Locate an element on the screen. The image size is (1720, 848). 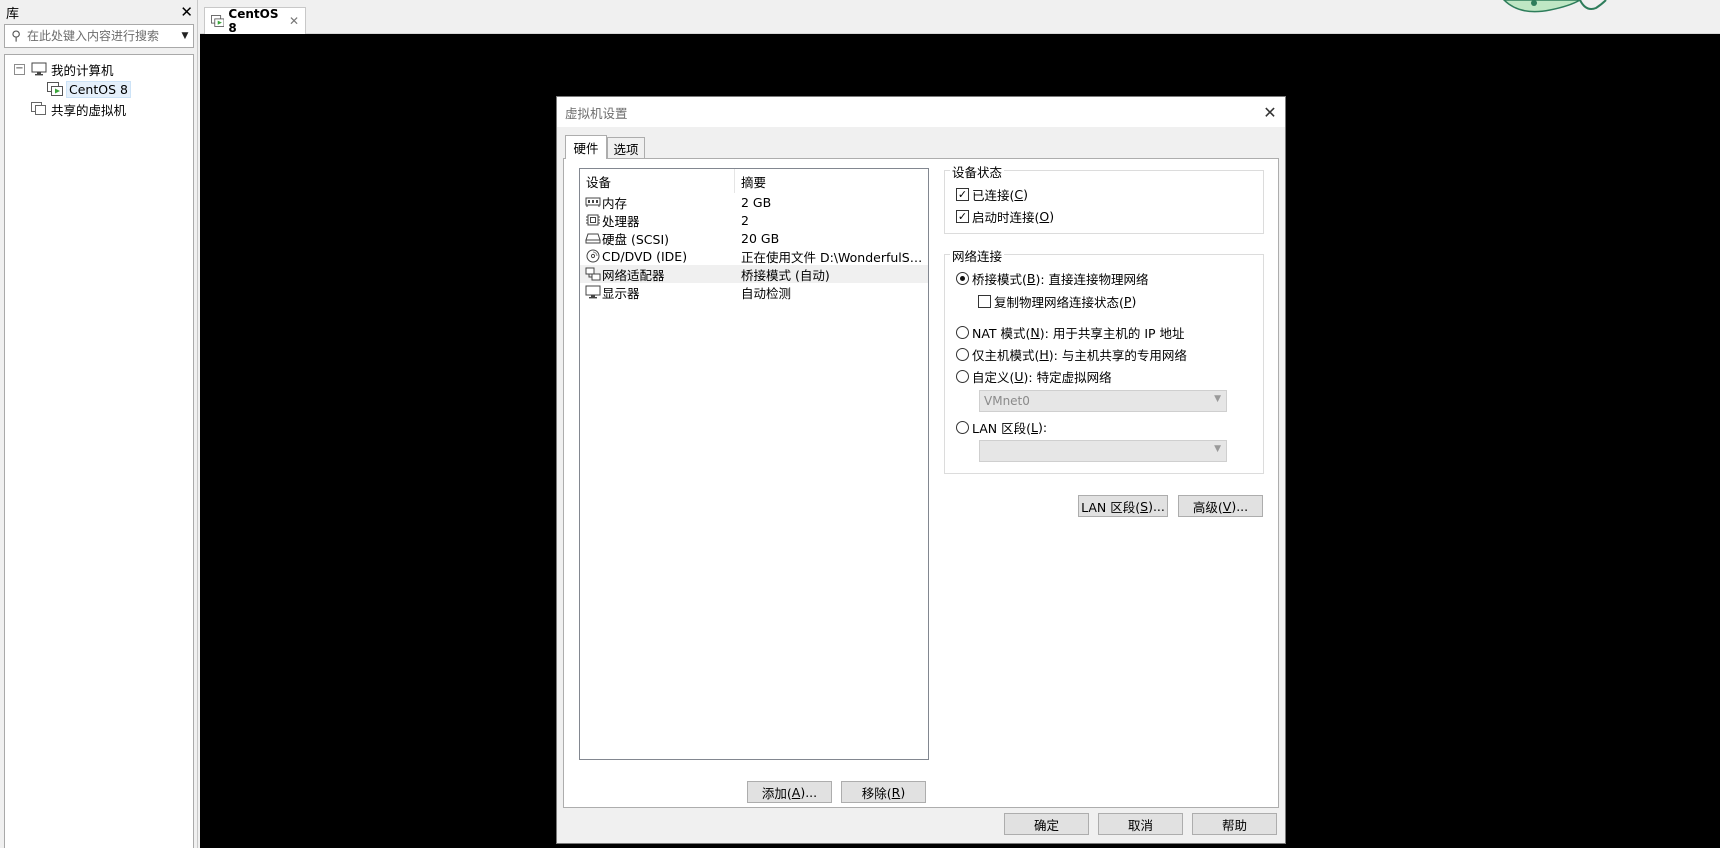
device-status-group: 设备状态 ✓ 已连接(C) ✓ 启动时连接(O) is located at coordinates (1104, 198).